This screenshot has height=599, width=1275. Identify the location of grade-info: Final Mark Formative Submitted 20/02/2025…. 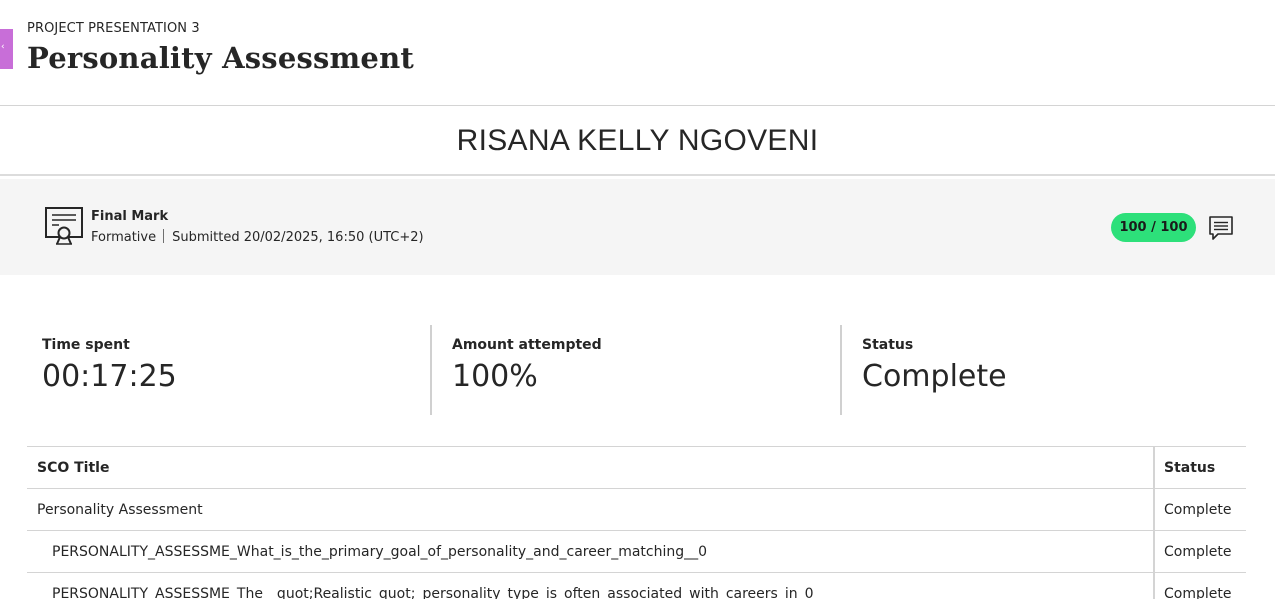
(257, 227).